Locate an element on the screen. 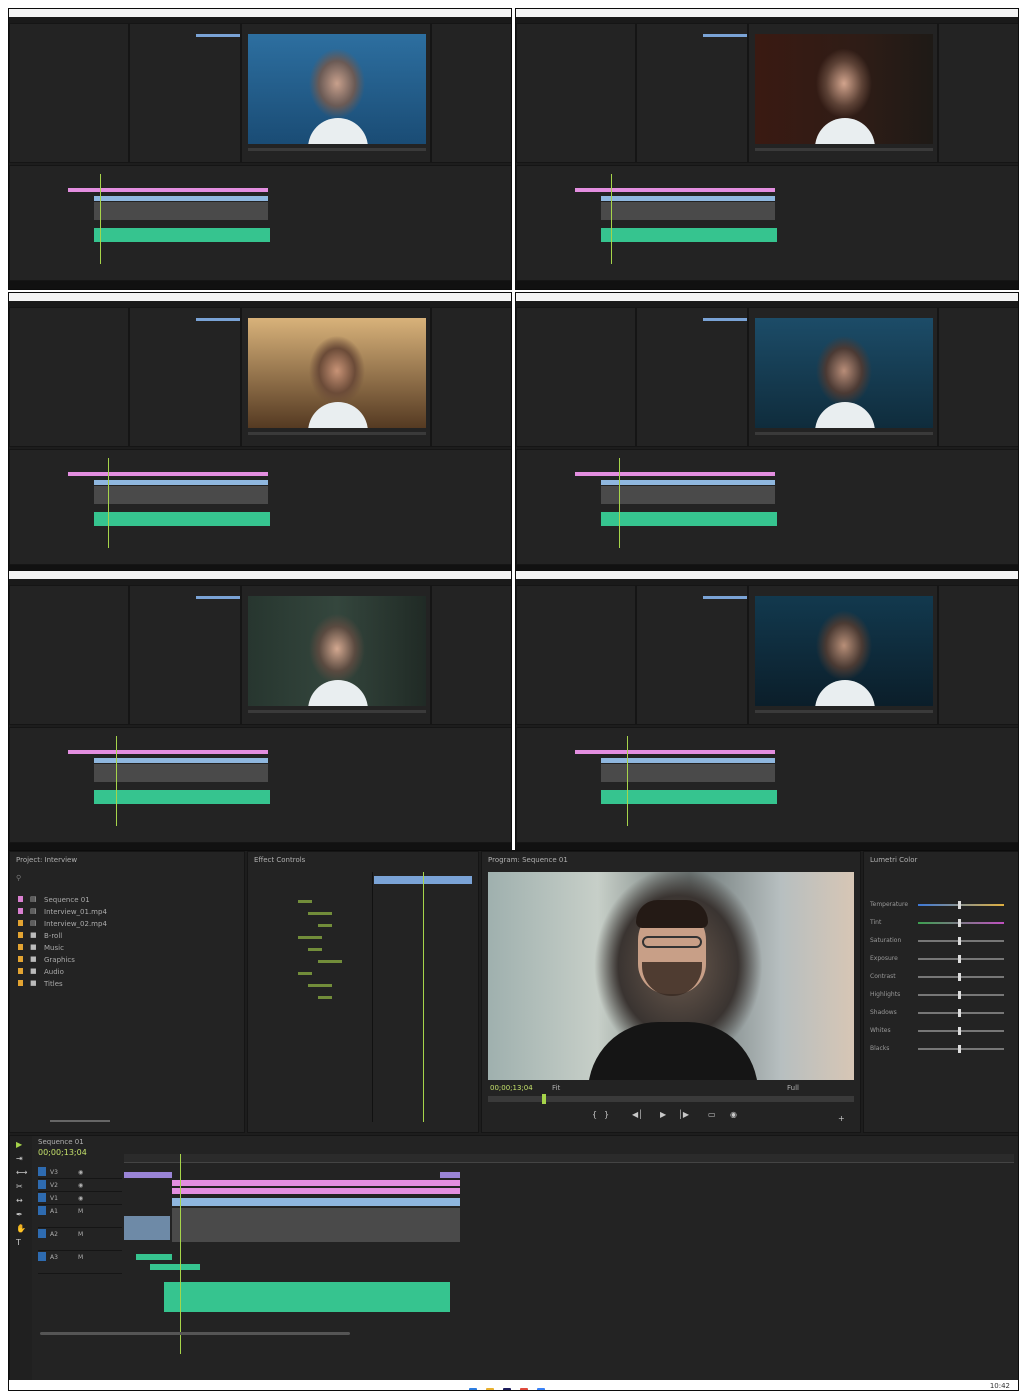 Image resolution: width=1019 pixels, height=1391 pixels. project-item: ▤ Interview_02.mp4 is located at coordinates (128, 924).